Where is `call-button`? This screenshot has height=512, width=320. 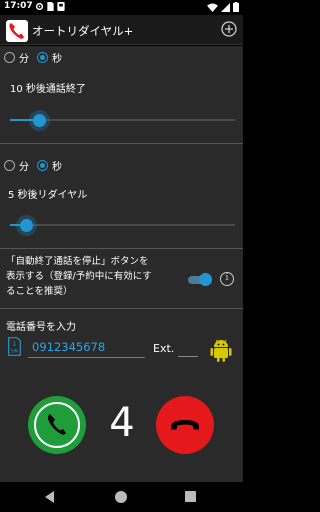 call-button is located at coordinates (57, 425).